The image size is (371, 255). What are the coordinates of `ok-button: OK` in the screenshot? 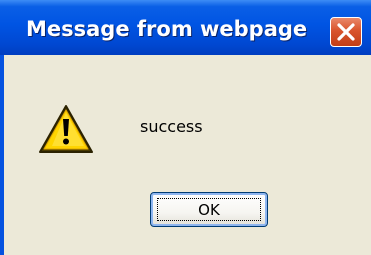 It's located at (209, 209).